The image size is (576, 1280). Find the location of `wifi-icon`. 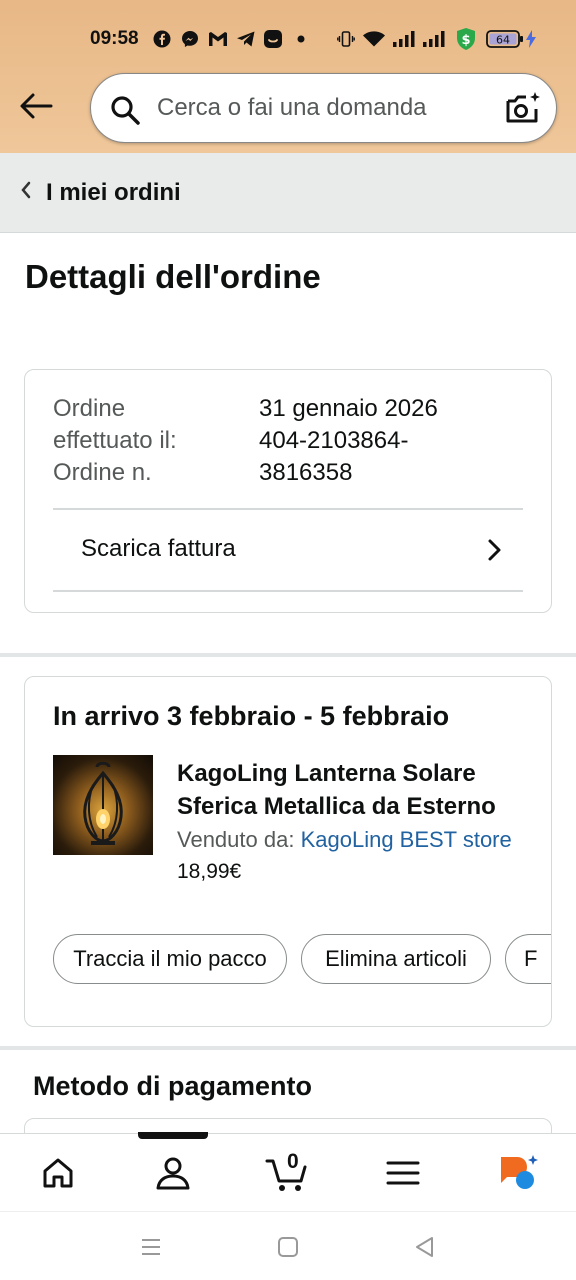

wifi-icon is located at coordinates (374, 39).